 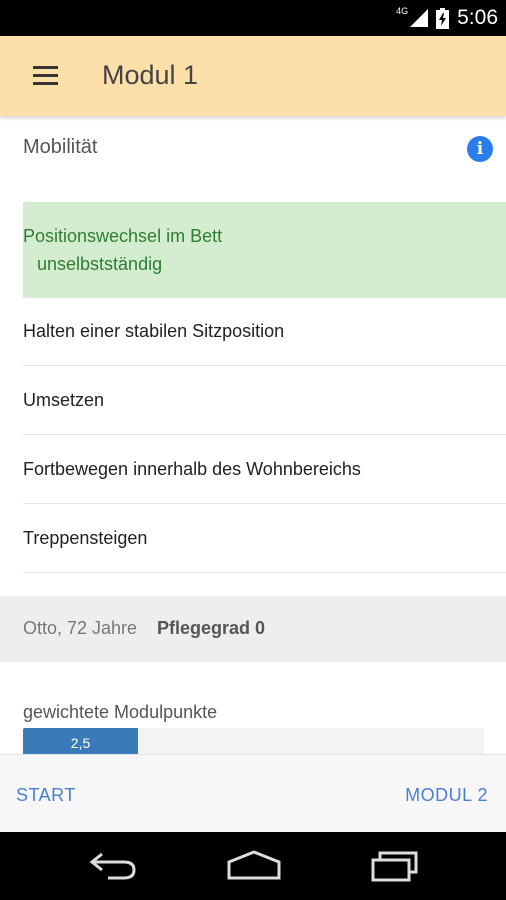 What do you see at coordinates (64, 400) in the screenshot?
I see `criterion-label: Umsetzen` at bounding box center [64, 400].